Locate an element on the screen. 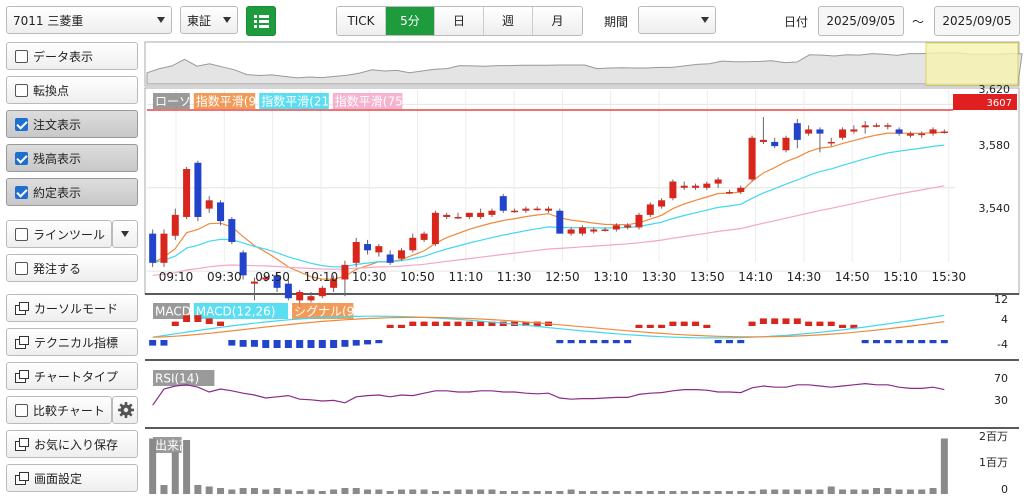 The width and height of the screenshot is (1024, 500). time-axis-label: 15:30 is located at coordinates (949, 277).